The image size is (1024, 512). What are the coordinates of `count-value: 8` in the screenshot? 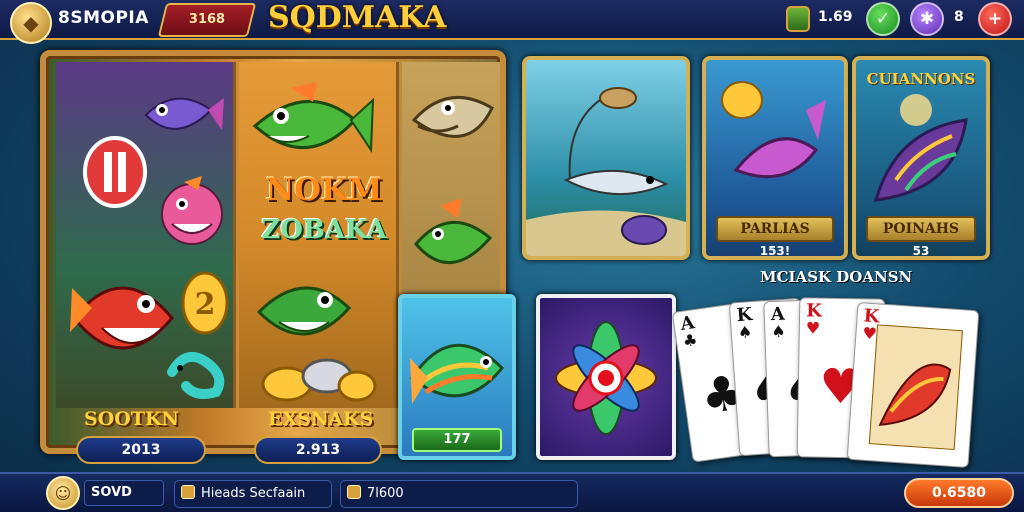 It's located at (959, 17).